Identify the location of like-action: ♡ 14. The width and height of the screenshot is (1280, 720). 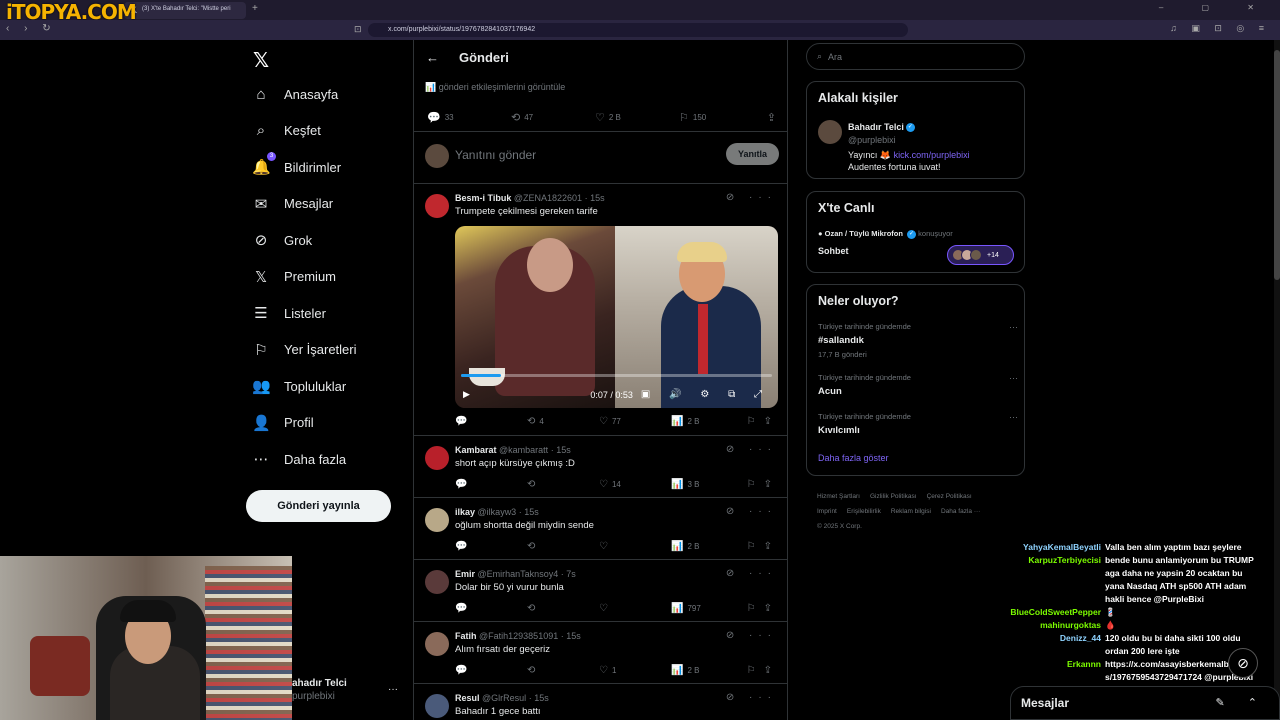
(635, 484).